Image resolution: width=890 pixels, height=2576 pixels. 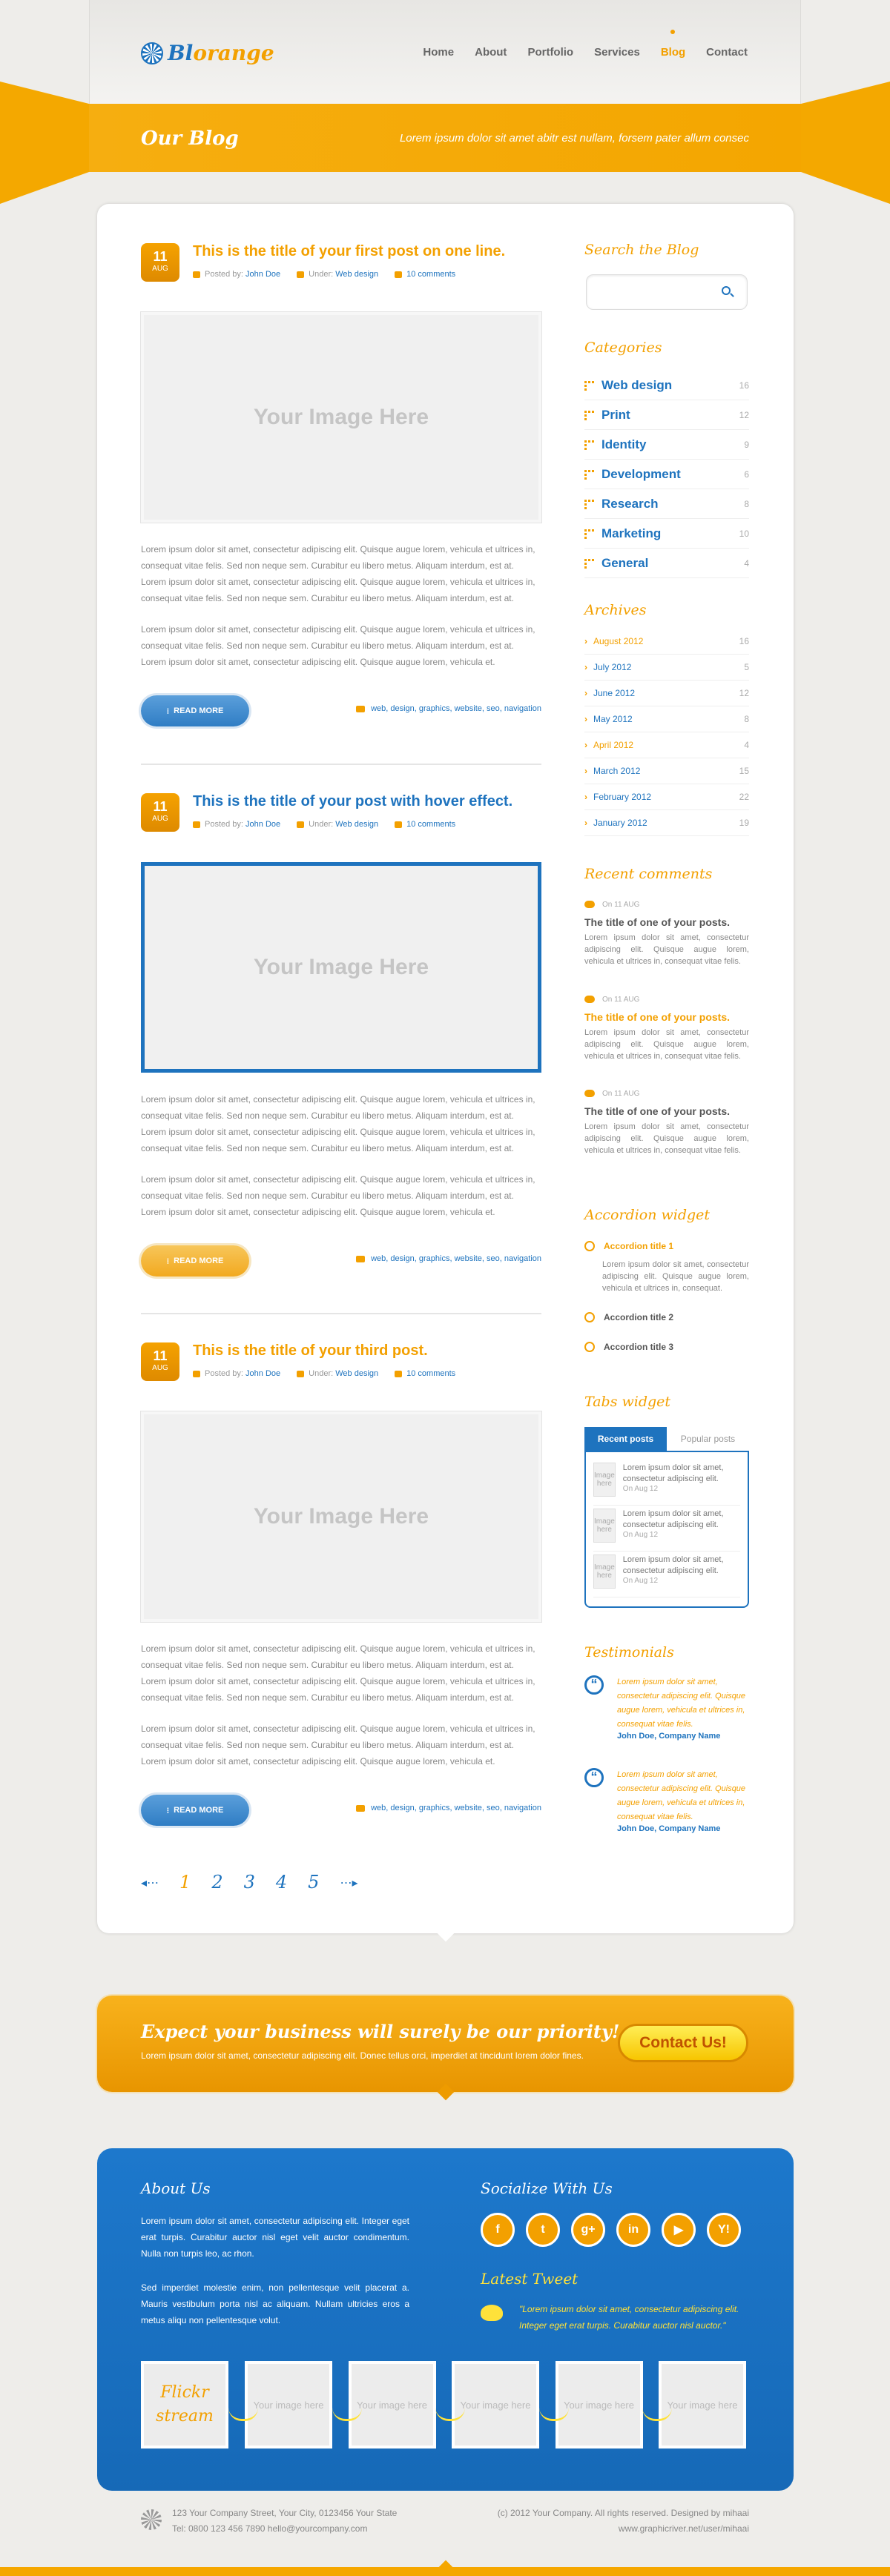 I want to click on nav-portfolio: Portfolio, so click(x=550, y=52).